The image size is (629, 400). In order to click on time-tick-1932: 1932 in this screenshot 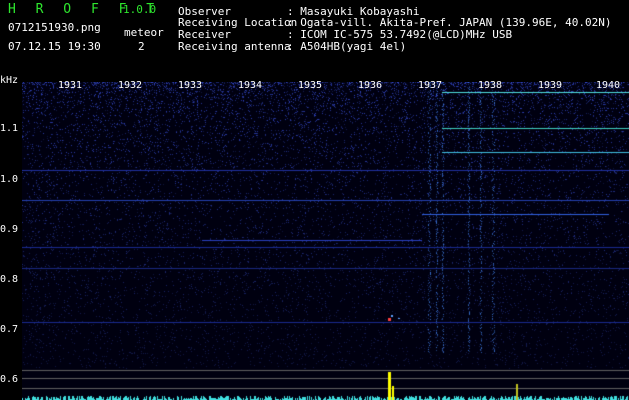, I will do `click(130, 85)`.